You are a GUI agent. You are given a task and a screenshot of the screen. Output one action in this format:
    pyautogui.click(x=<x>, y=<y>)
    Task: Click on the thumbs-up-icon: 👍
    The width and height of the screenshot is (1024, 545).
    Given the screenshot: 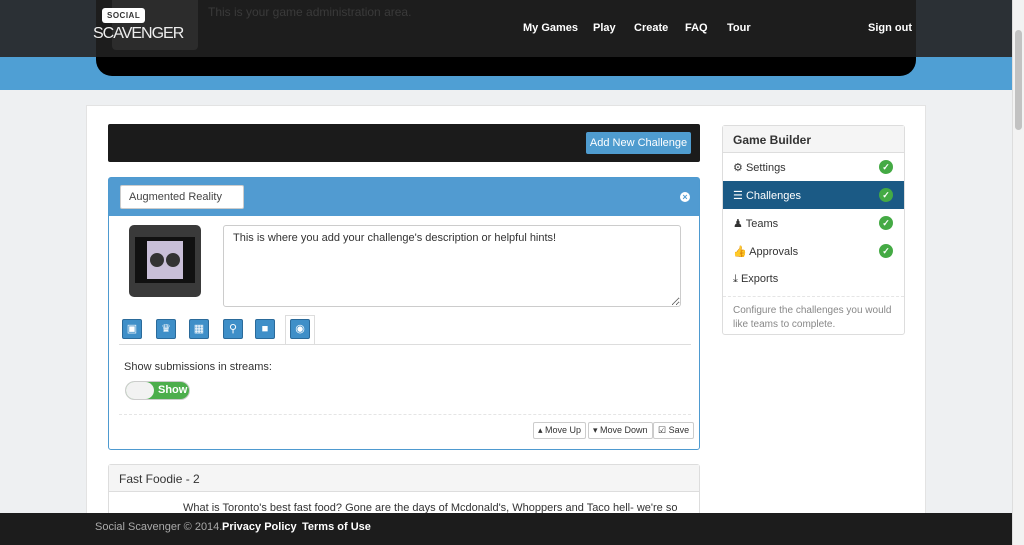 What is the action you would take?
    pyautogui.click(x=740, y=252)
    